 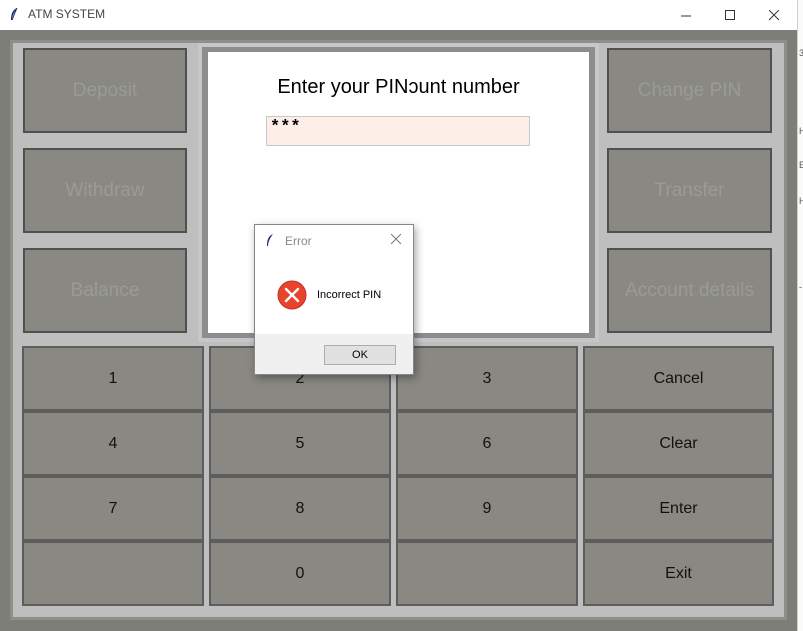 I want to click on withdraw-button: Withdraw, so click(x=105, y=190).